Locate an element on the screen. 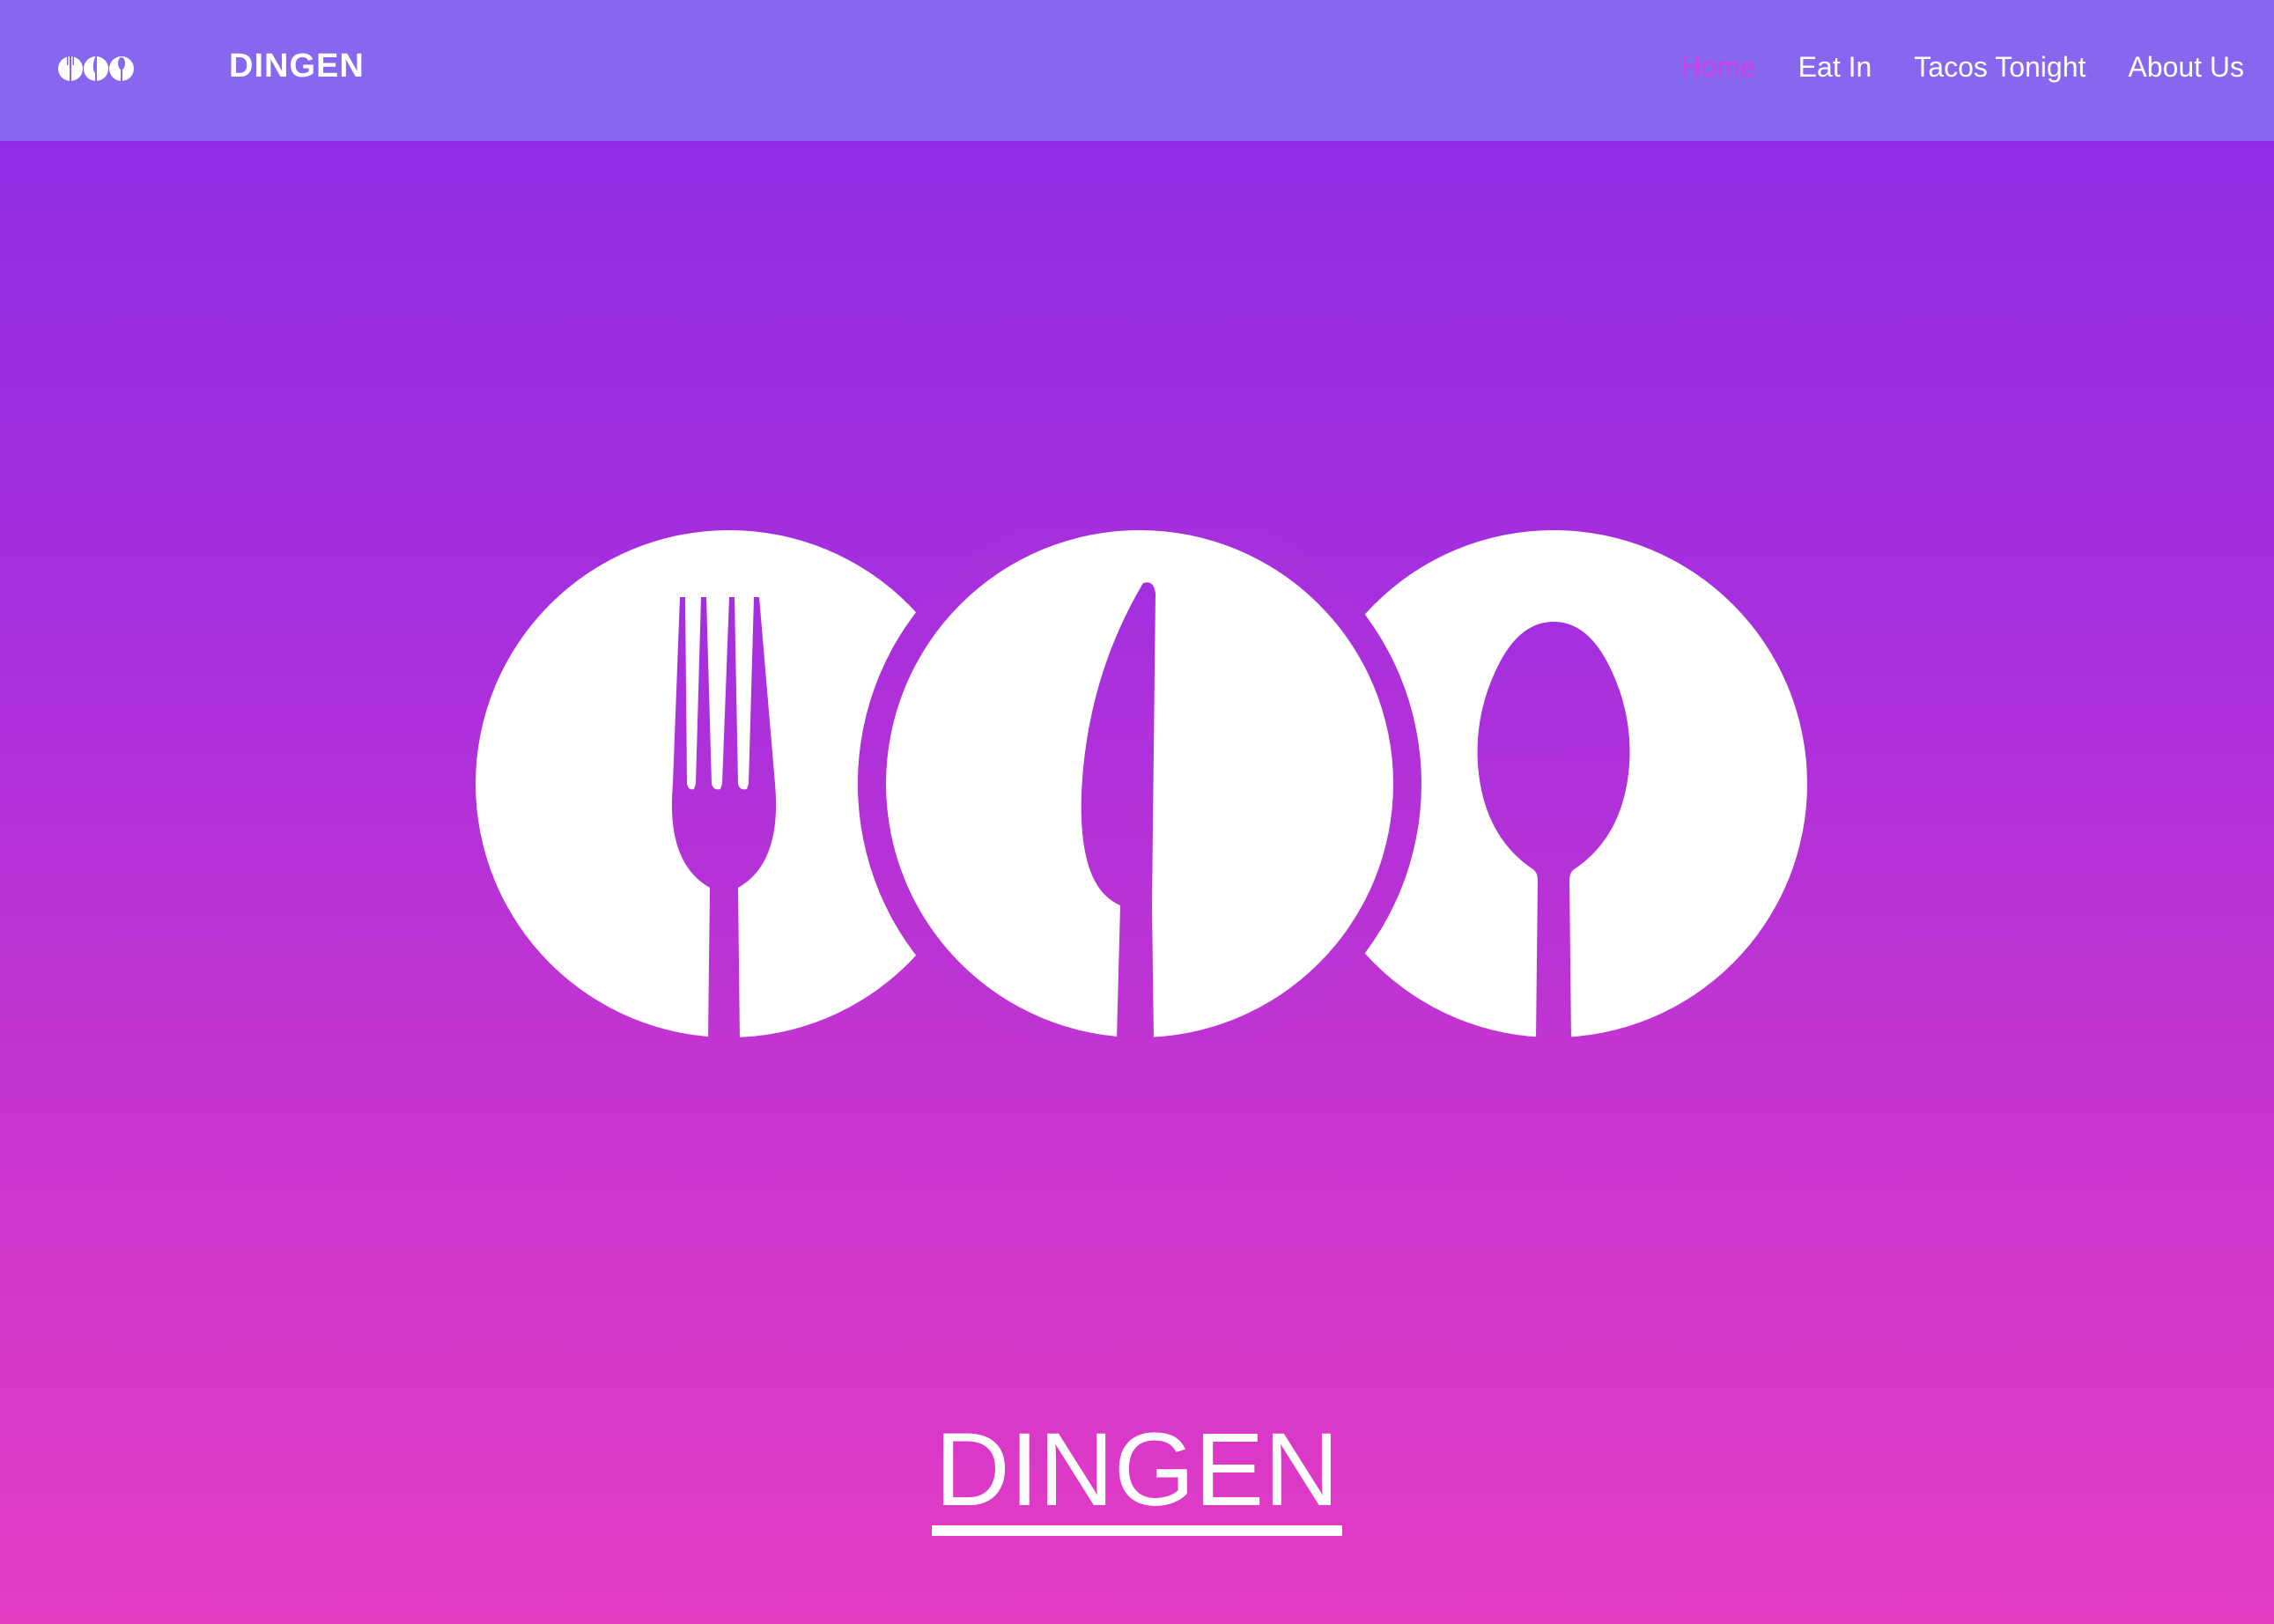 The height and width of the screenshot is (1624, 2274). hero-title-link: DINGEN is located at coordinates (1137, 1477).